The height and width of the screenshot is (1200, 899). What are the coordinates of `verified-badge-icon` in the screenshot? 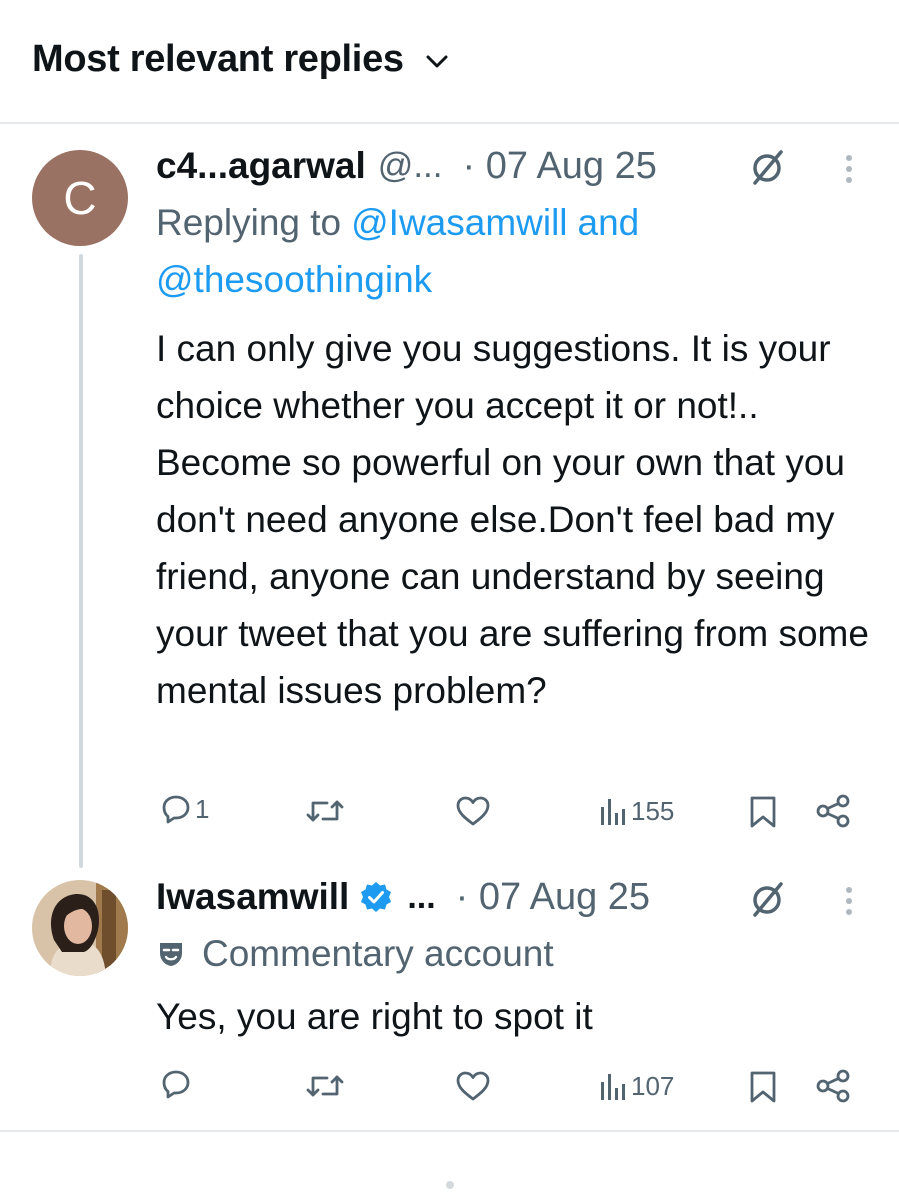 It's located at (376, 897).